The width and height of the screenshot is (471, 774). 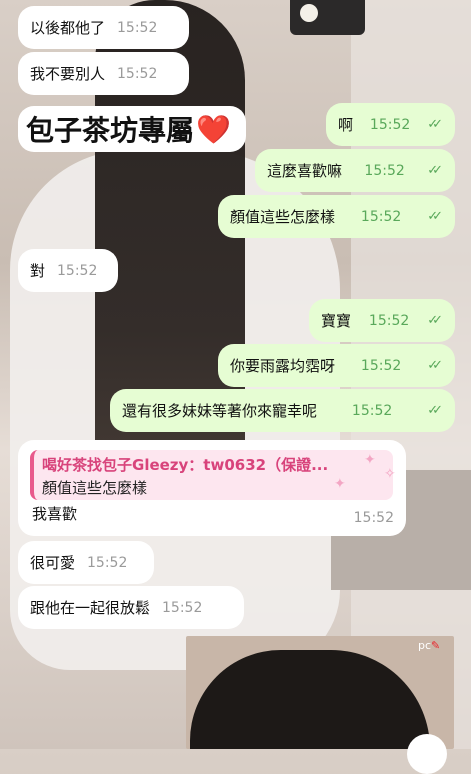 What do you see at coordinates (309, 13) in the screenshot?
I see `background-lamp-light` at bounding box center [309, 13].